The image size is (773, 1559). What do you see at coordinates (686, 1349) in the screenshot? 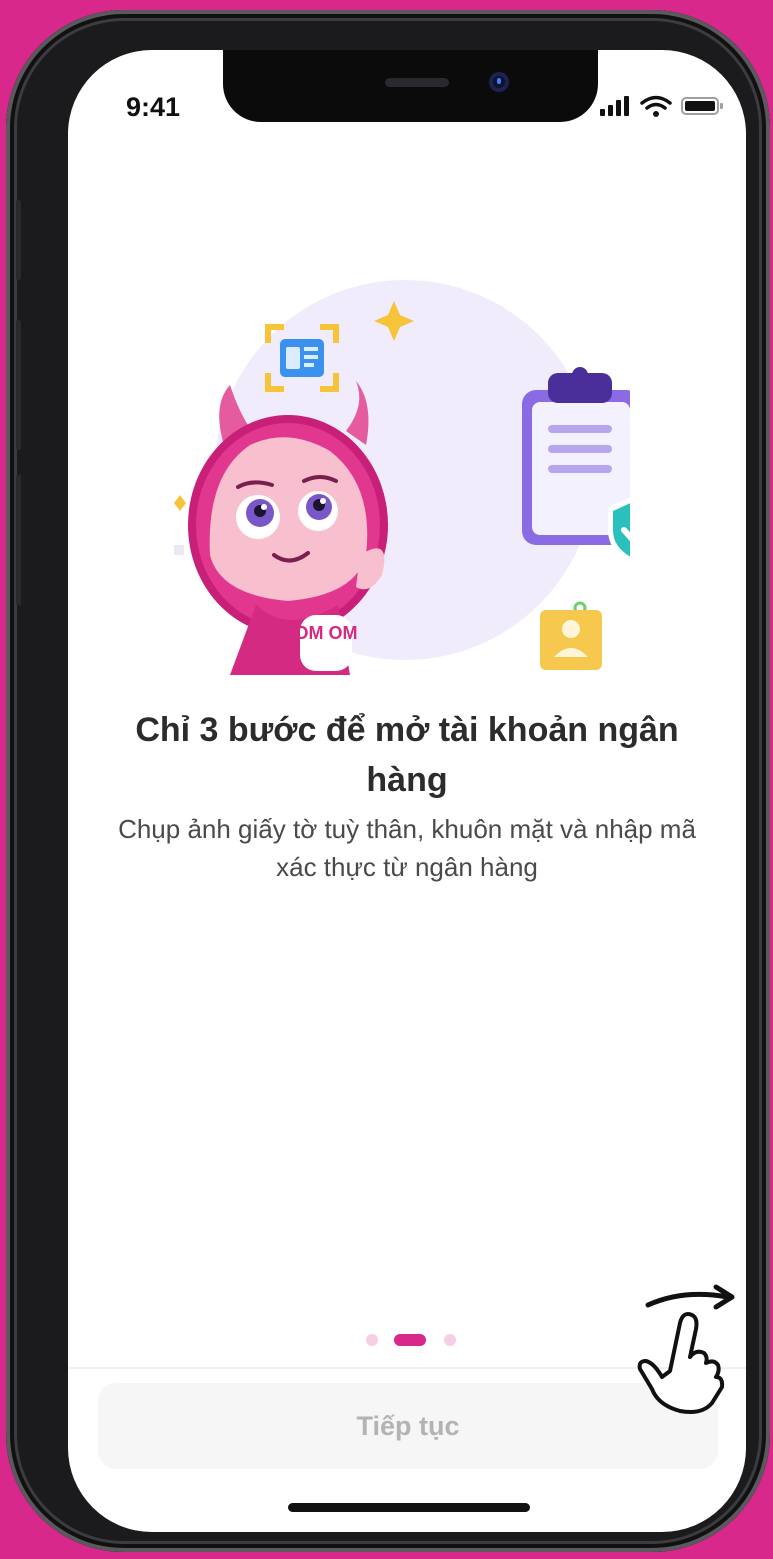
I see `swipe-hand-icon` at bounding box center [686, 1349].